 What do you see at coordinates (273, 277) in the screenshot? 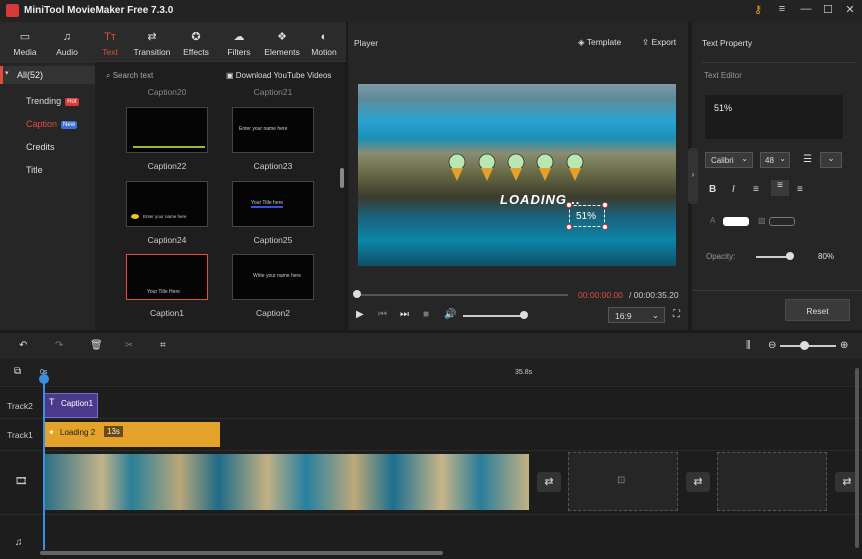
I see `caption-thumb-2: Write your name here` at bounding box center [273, 277].